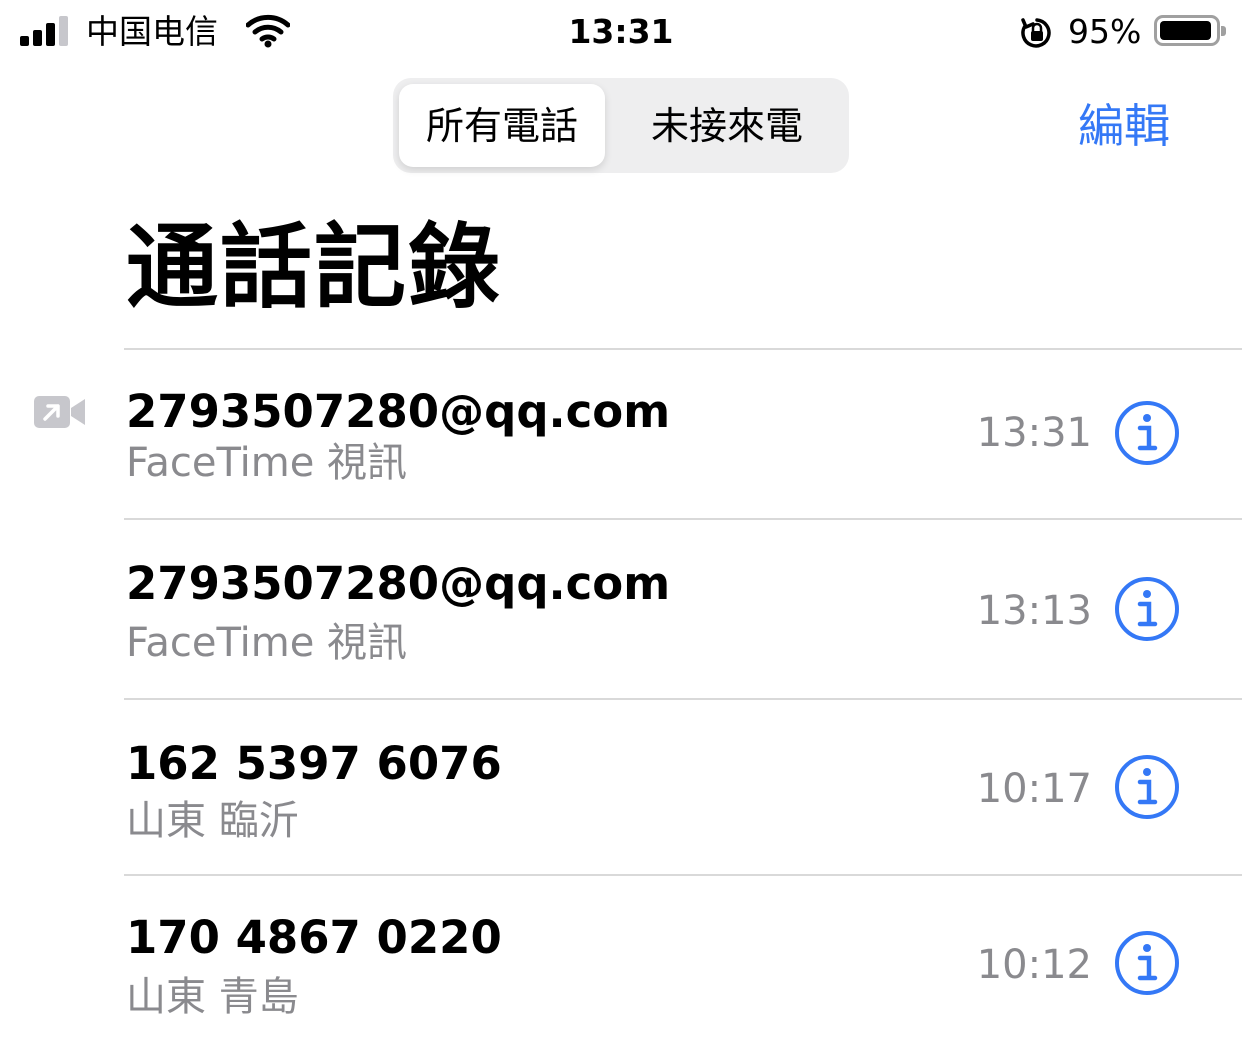  What do you see at coordinates (1034, 611) in the screenshot?
I see `call-time: 13:13` at bounding box center [1034, 611].